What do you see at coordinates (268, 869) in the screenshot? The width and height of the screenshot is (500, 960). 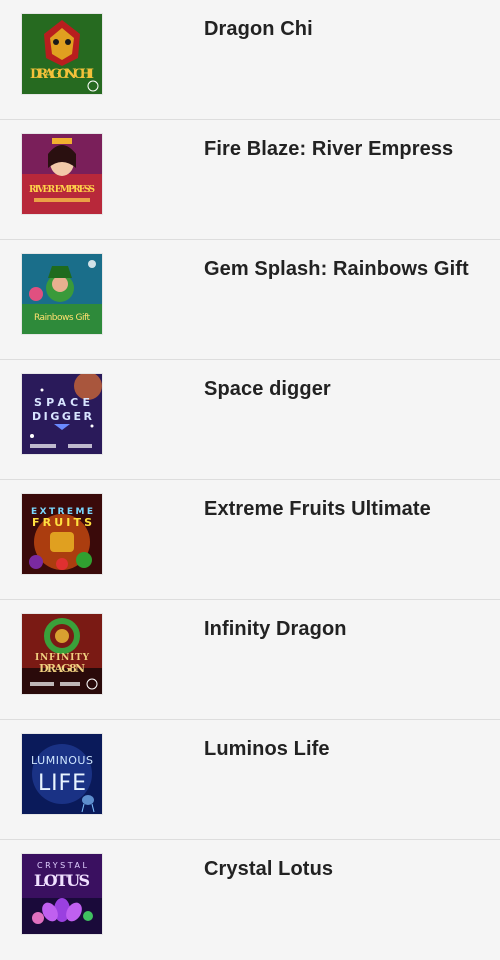 I see `game-title: Crystal Lotus` at bounding box center [268, 869].